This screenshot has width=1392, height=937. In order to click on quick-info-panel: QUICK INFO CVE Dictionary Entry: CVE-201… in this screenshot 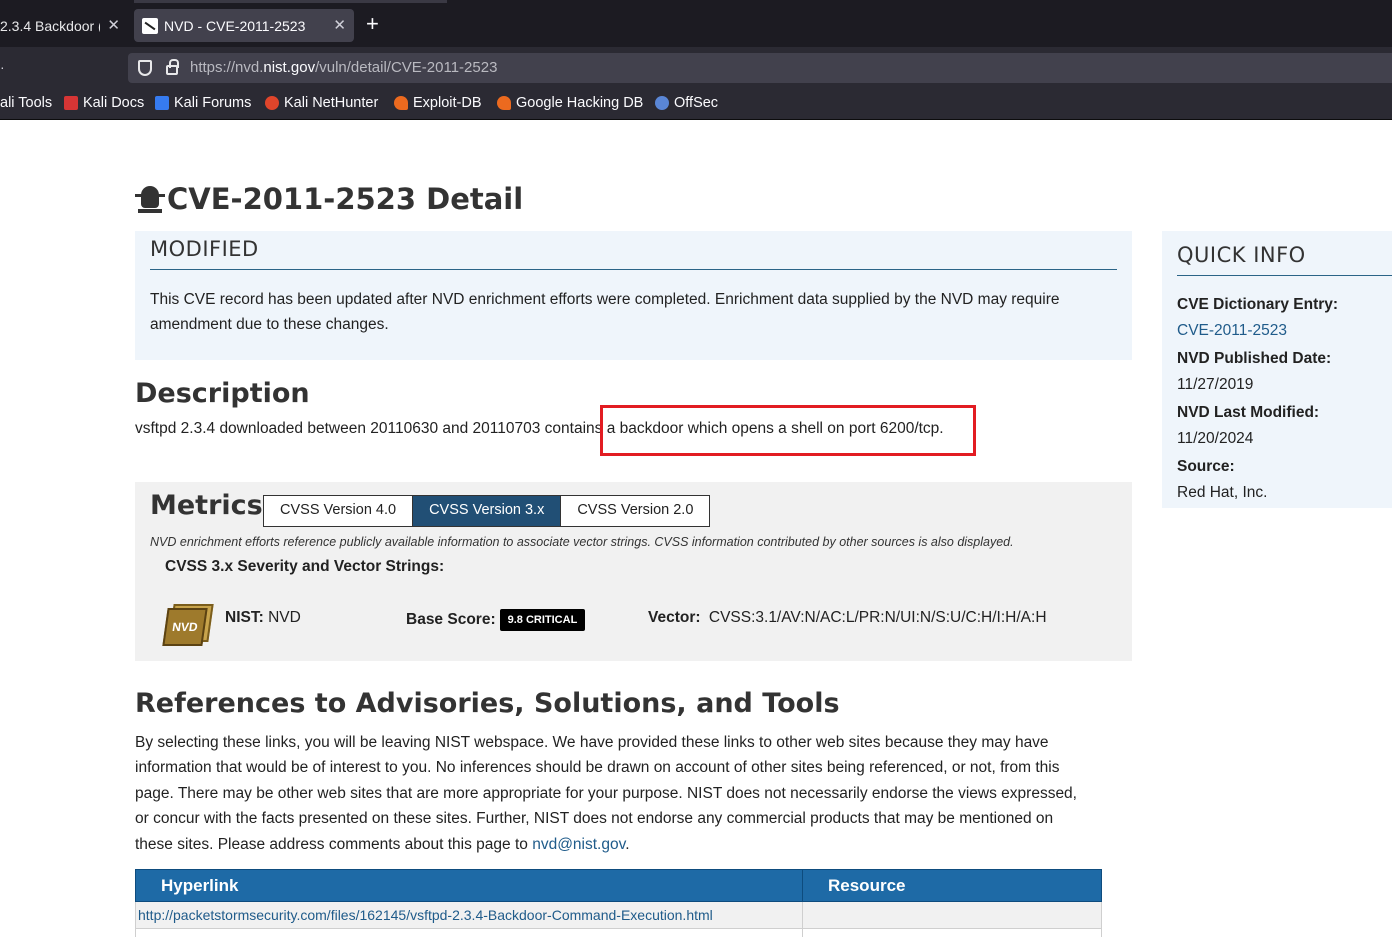, I will do `click(1277, 369)`.